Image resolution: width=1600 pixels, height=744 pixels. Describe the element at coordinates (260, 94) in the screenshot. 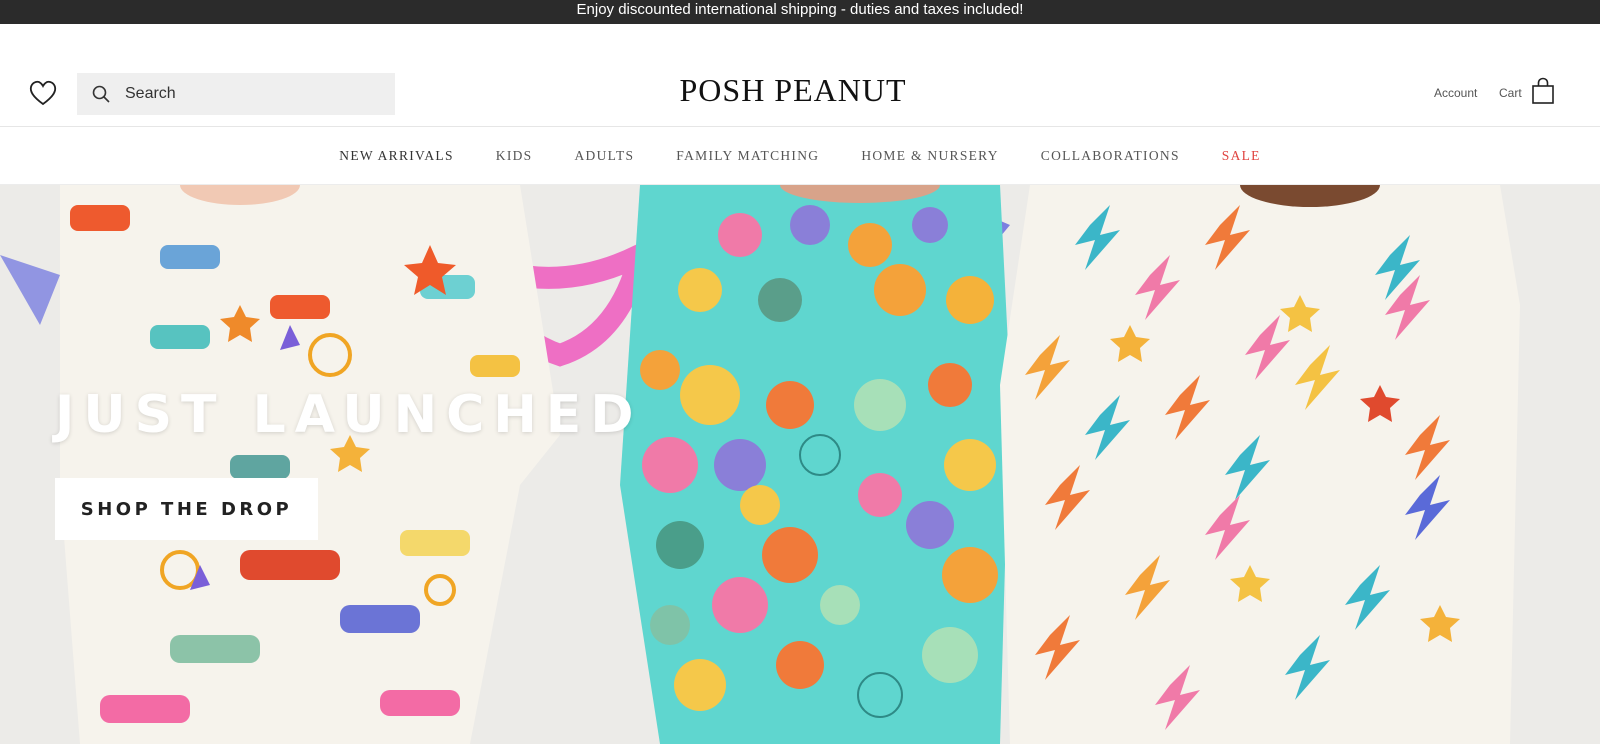

I see `search-input` at that location.